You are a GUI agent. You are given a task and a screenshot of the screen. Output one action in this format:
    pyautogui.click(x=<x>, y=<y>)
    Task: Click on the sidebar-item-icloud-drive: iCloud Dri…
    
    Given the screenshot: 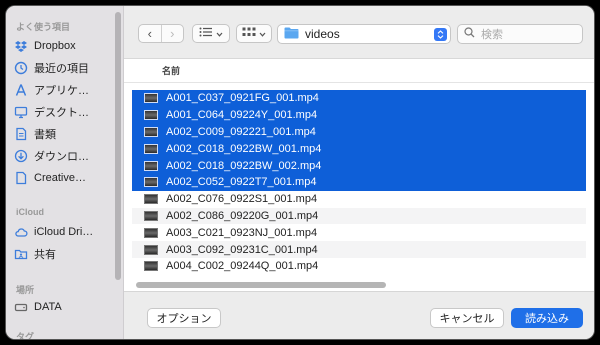 What is the action you would take?
    pyautogui.click(x=64, y=232)
    